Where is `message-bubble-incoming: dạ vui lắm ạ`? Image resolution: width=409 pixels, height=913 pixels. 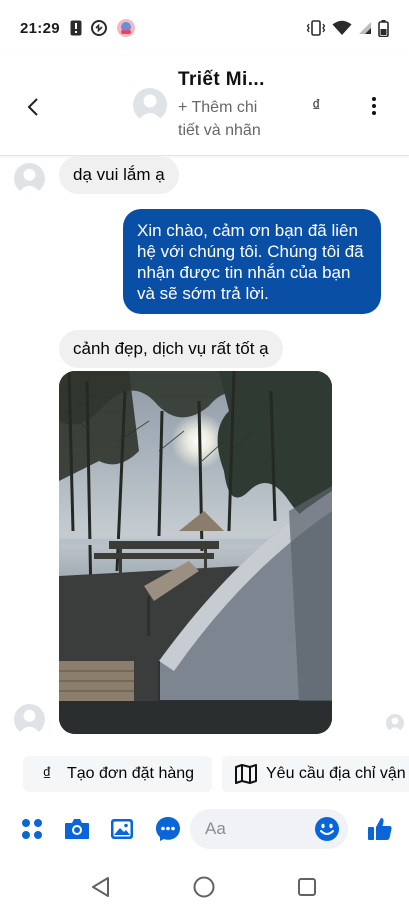 message-bubble-incoming: dạ vui lắm ạ is located at coordinates (119, 175).